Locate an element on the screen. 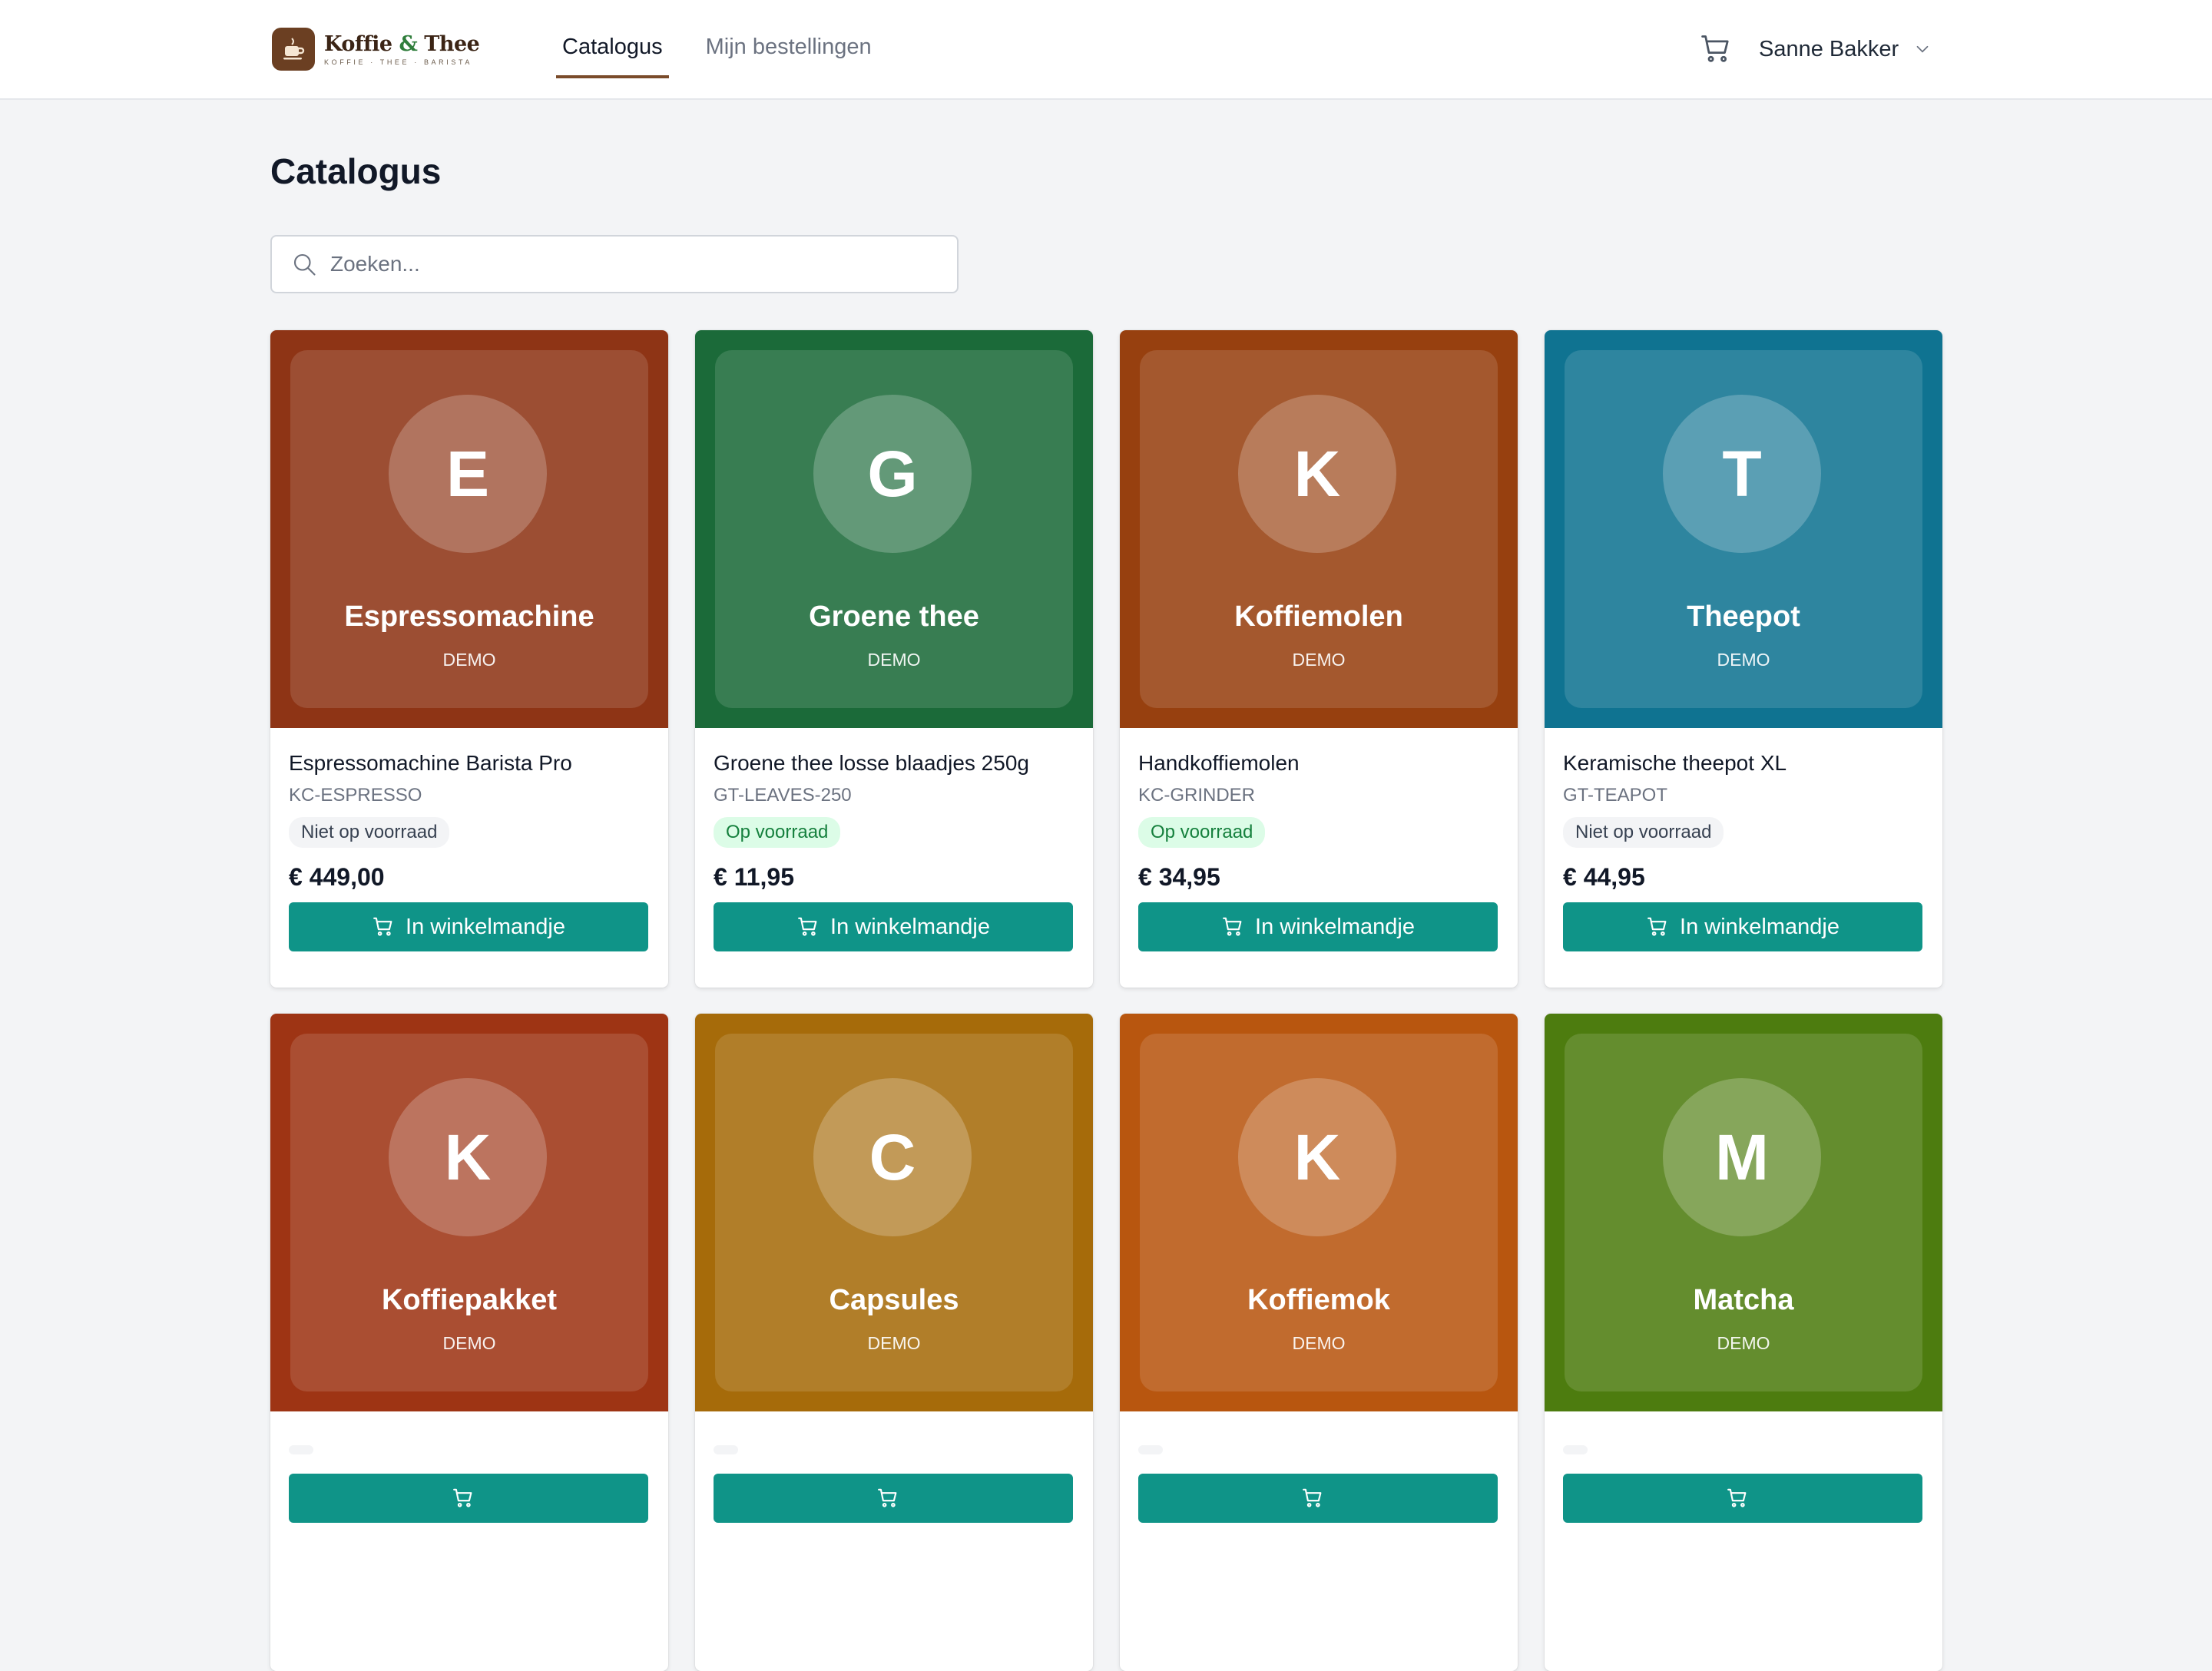 The height and width of the screenshot is (1671, 2212). product-image-title: Groene thee is located at coordinates (894, 617).